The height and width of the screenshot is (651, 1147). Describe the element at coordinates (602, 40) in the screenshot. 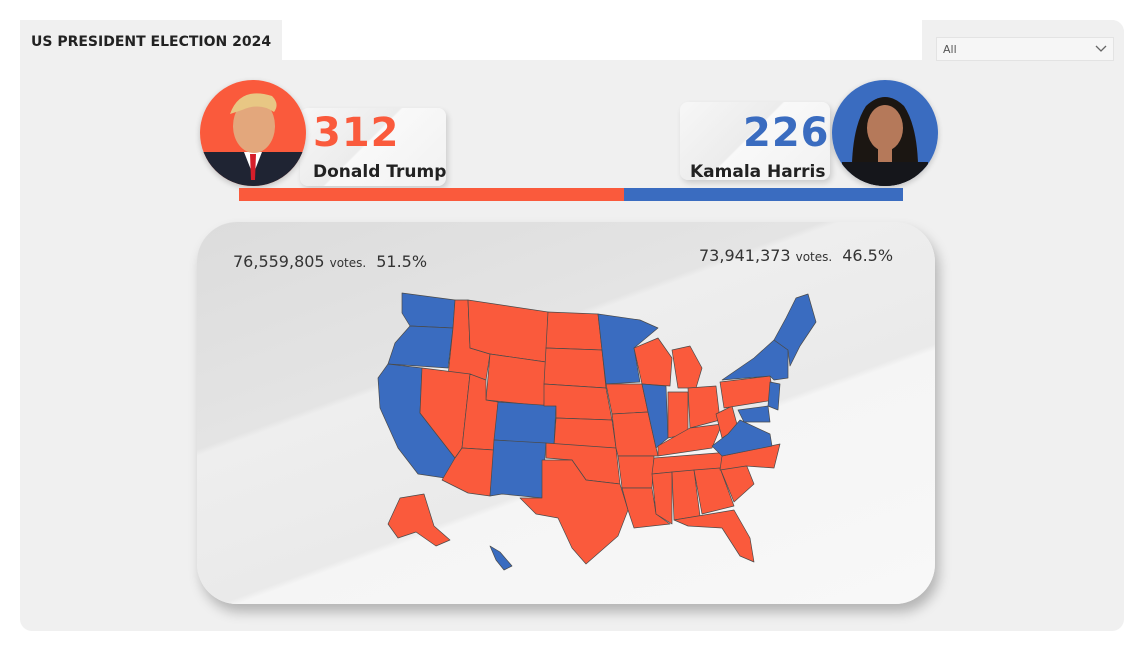

I see `panel-notch` at that location.